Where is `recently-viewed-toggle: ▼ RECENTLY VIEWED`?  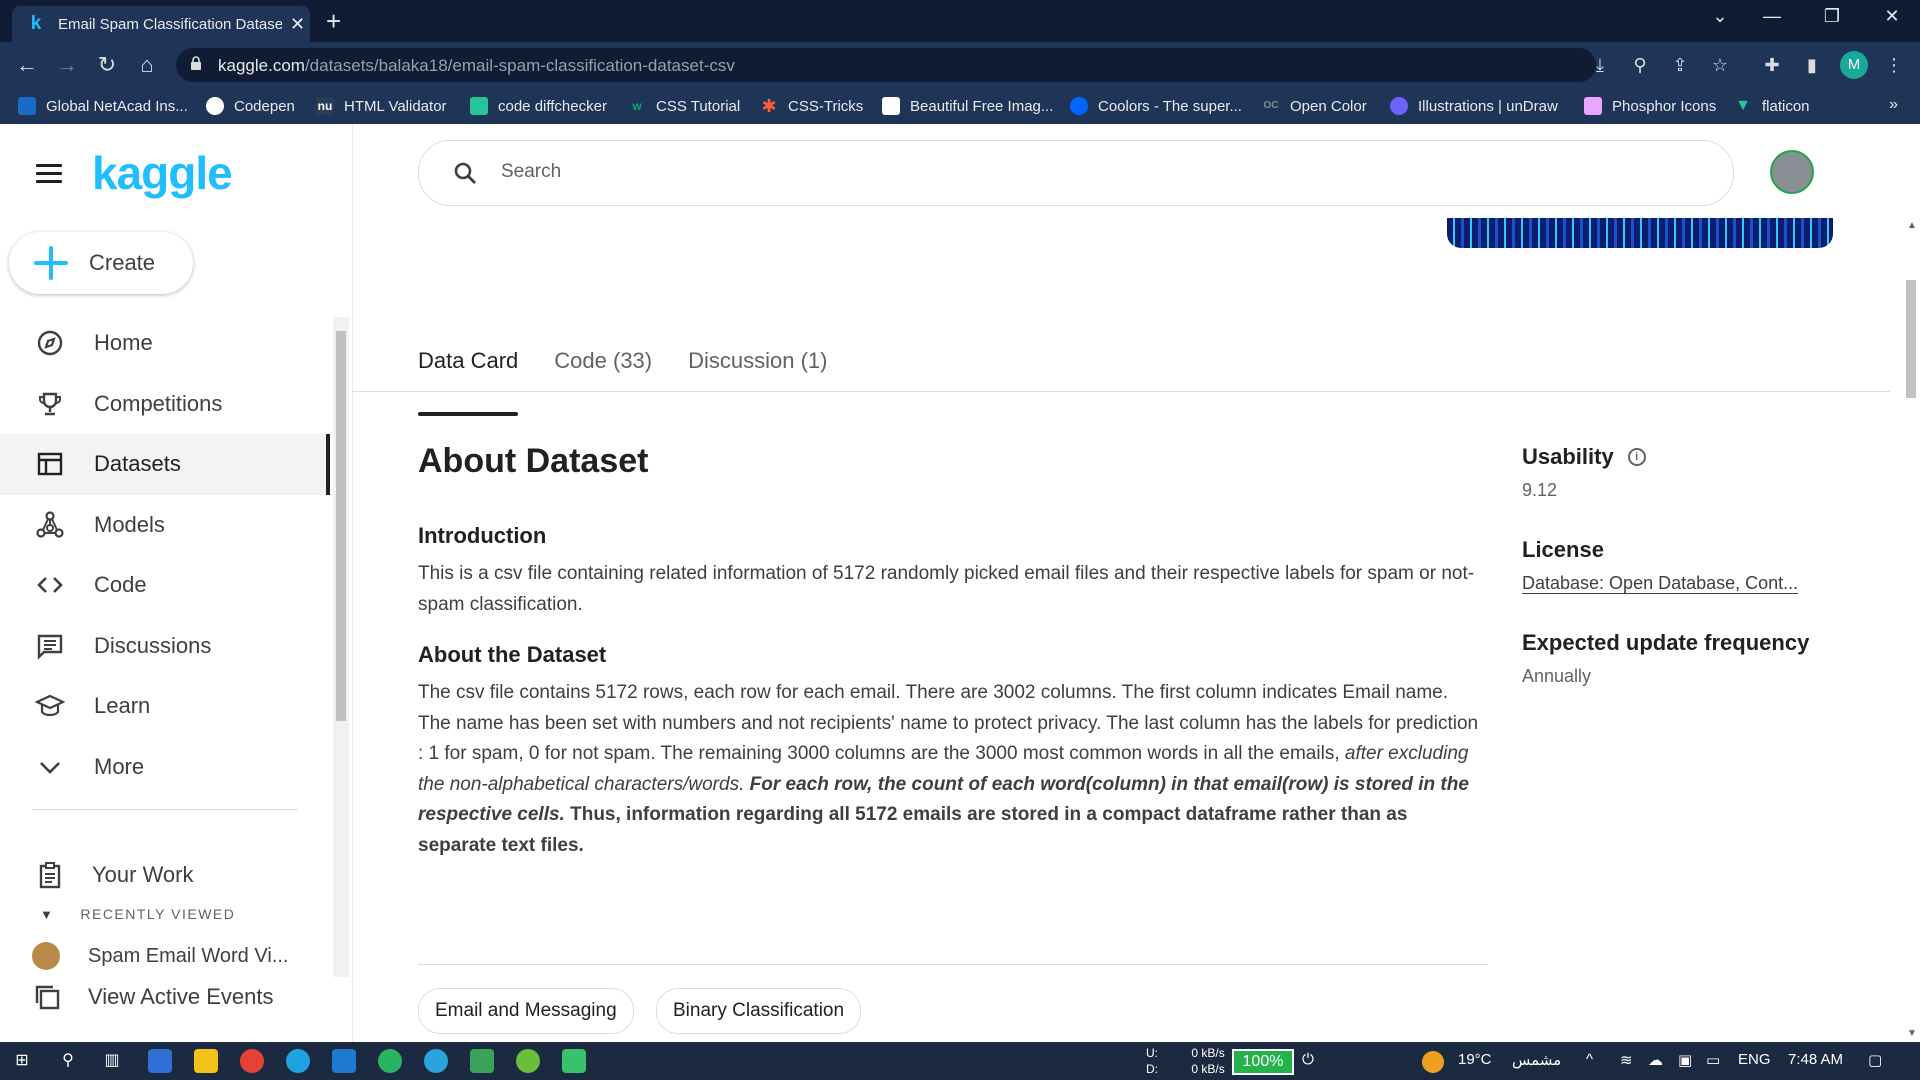
recently-viewed-toggle: ▼ RECENTLY VIEWED is located at coordinates (137, 914).